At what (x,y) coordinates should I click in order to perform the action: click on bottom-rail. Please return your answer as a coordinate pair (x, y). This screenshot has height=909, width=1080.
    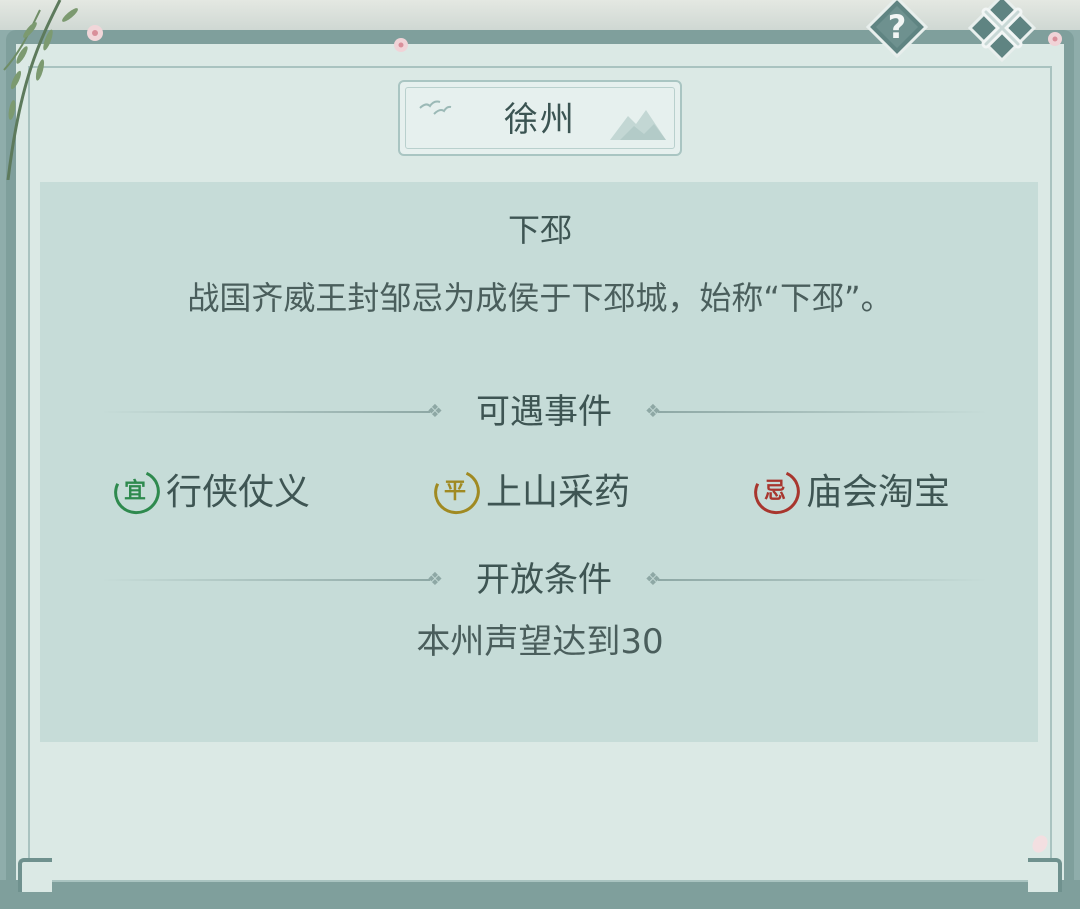
    Looking at the image, I should click on (540, 894).